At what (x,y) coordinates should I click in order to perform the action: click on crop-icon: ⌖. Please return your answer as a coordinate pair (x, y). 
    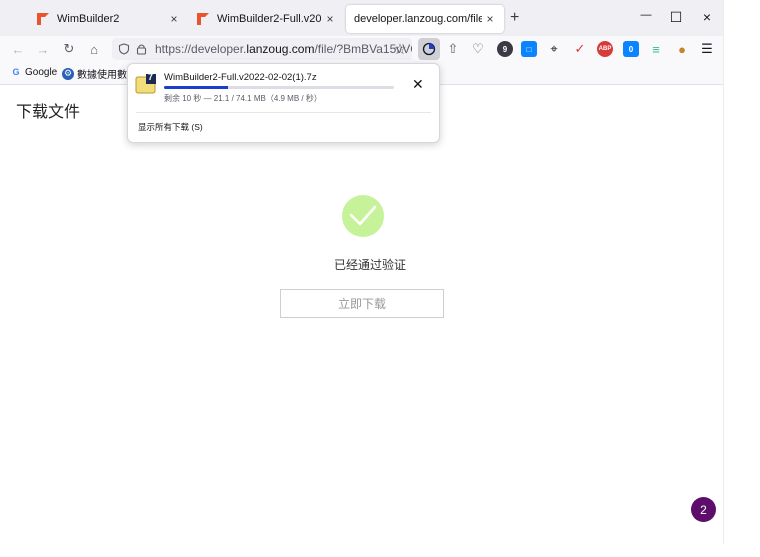
    Looking at the image, I should click on (554, 49).